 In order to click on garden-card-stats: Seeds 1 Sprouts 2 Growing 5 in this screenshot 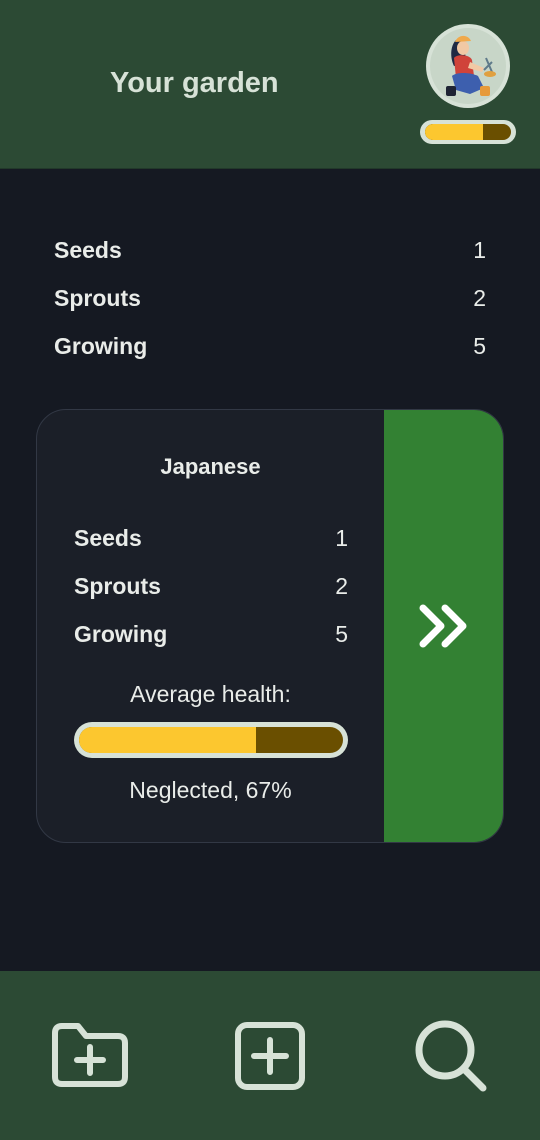, I will do `click(211, 586)`.